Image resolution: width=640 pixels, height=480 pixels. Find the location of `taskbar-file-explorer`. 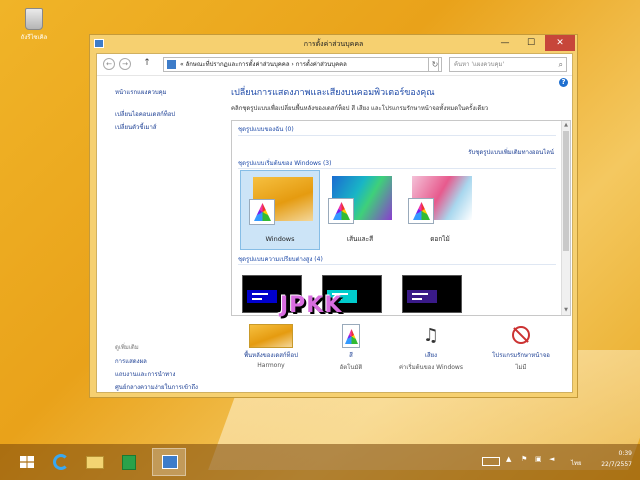

taskbar-file-explorer is located at coordinates (95, 462).